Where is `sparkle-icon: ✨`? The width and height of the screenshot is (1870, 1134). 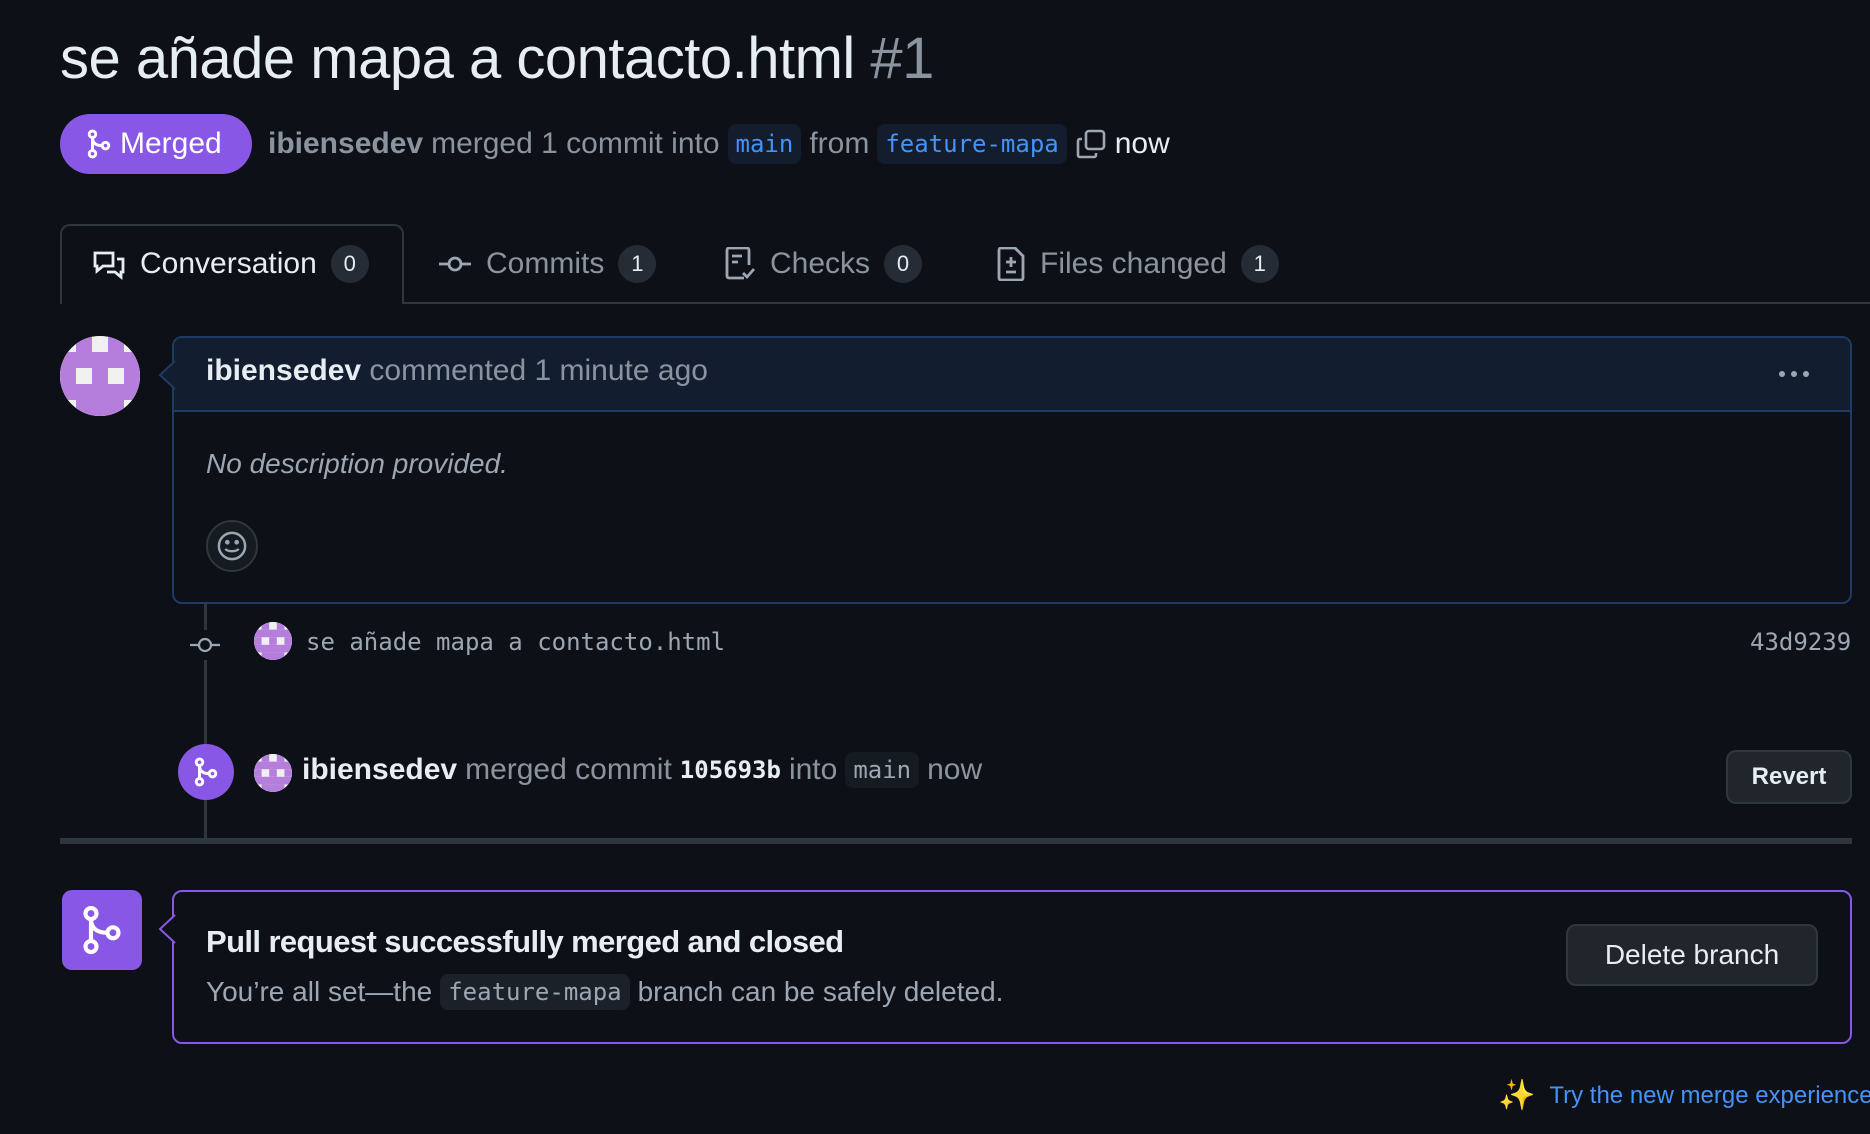 sparkle-icon: ✨ is located at coordinates (1517, 1095).